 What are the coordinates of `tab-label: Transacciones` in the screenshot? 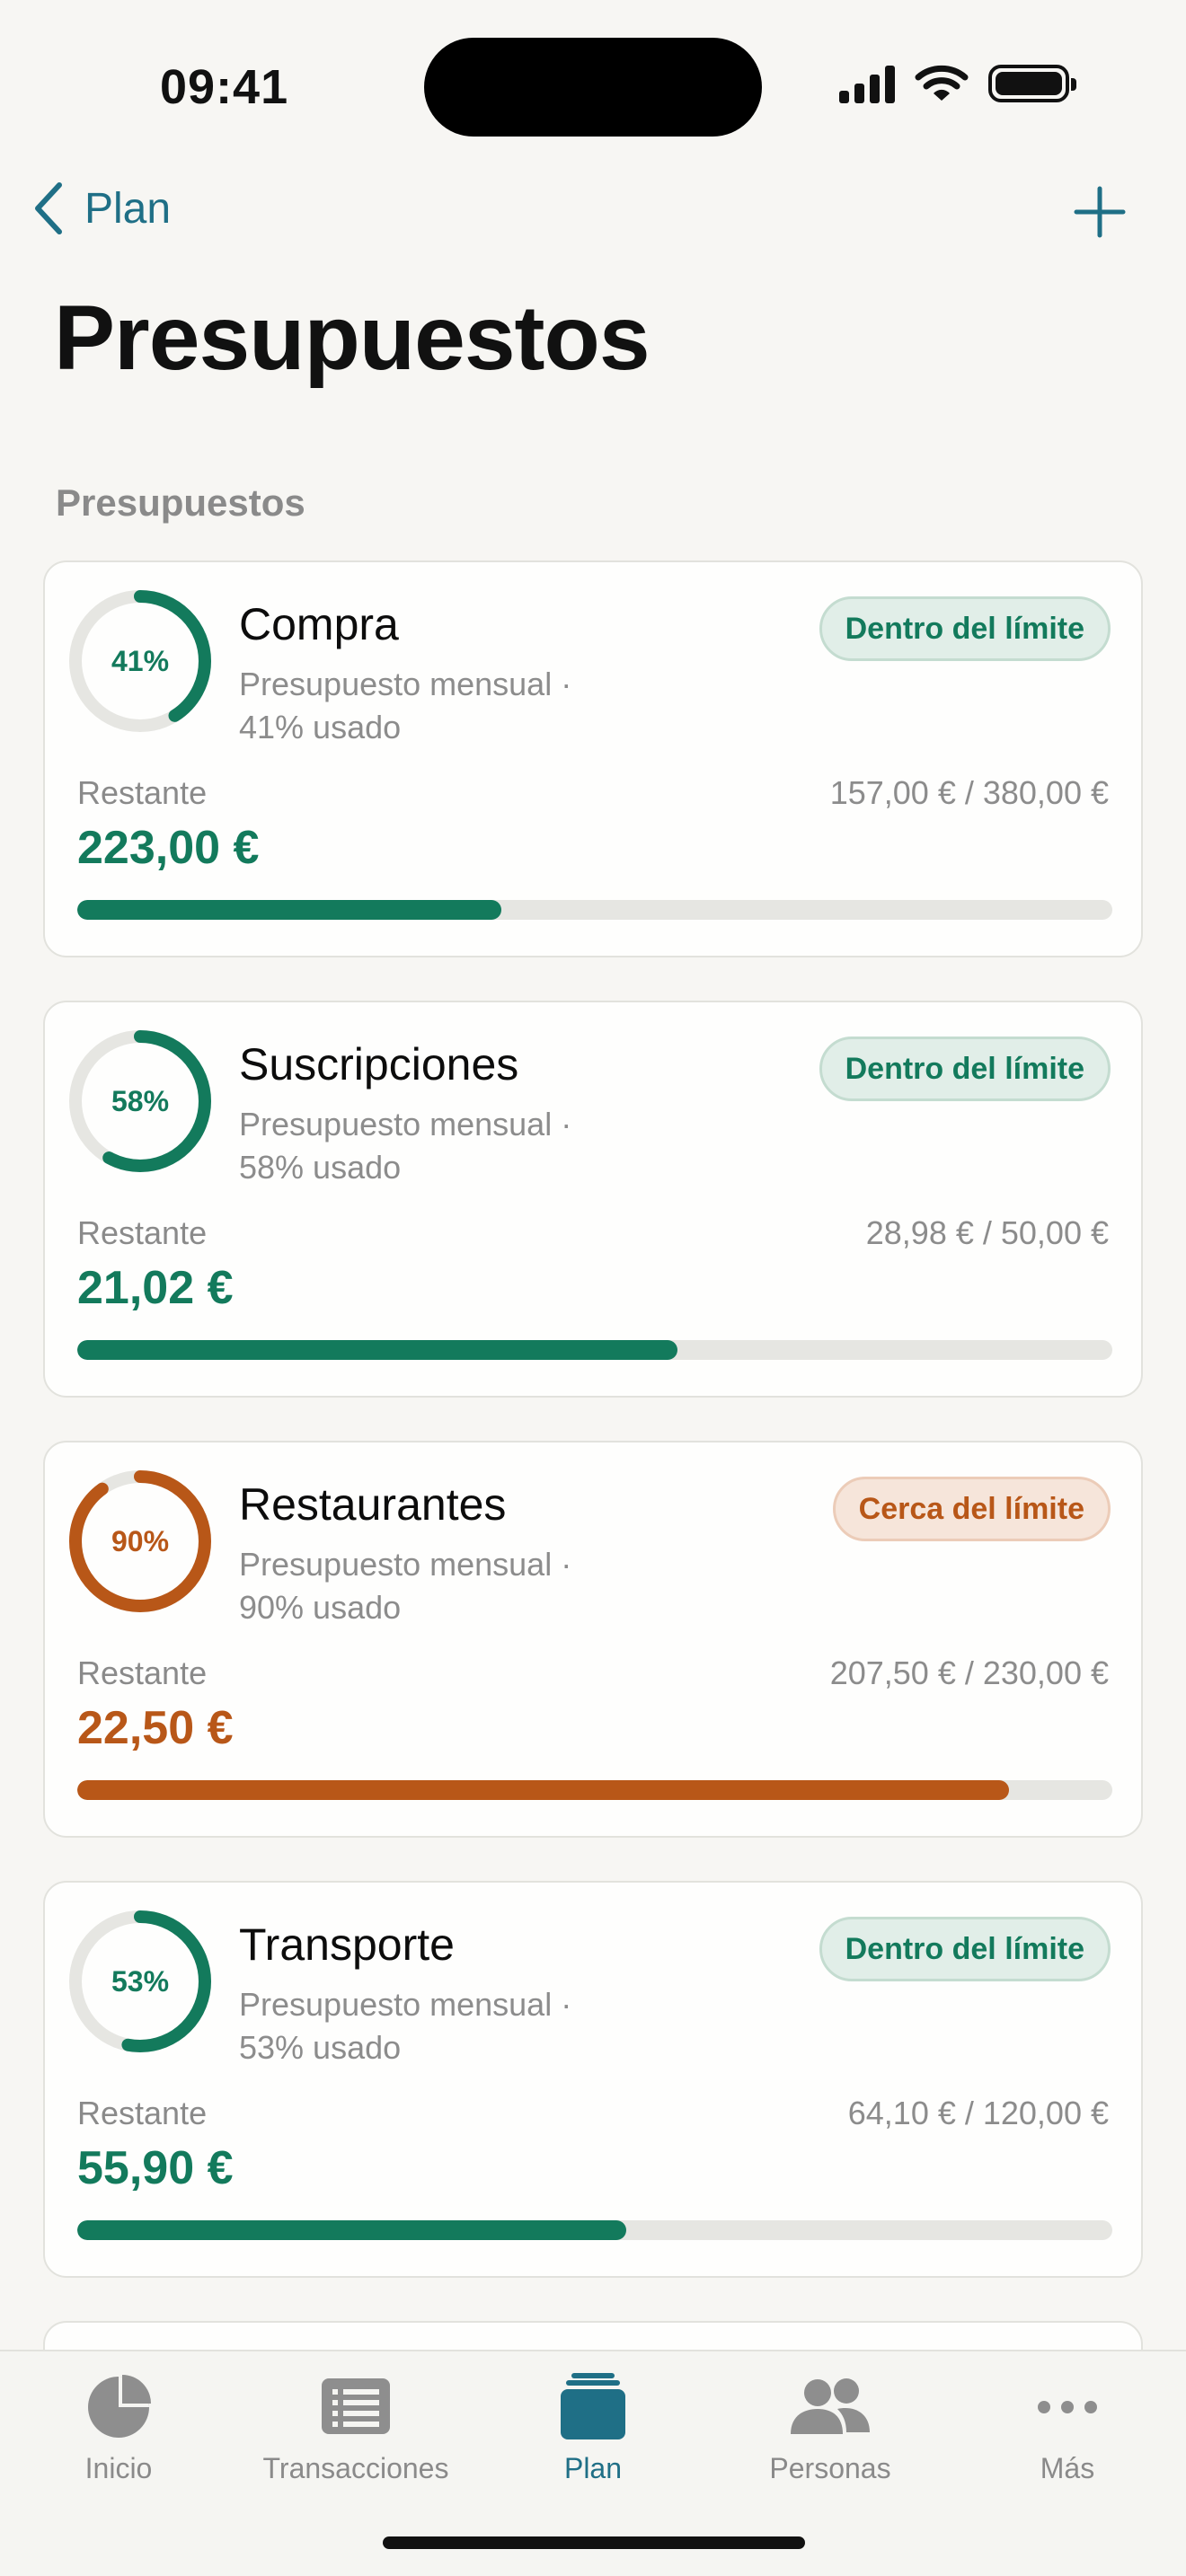 It's located at (355, 2468).